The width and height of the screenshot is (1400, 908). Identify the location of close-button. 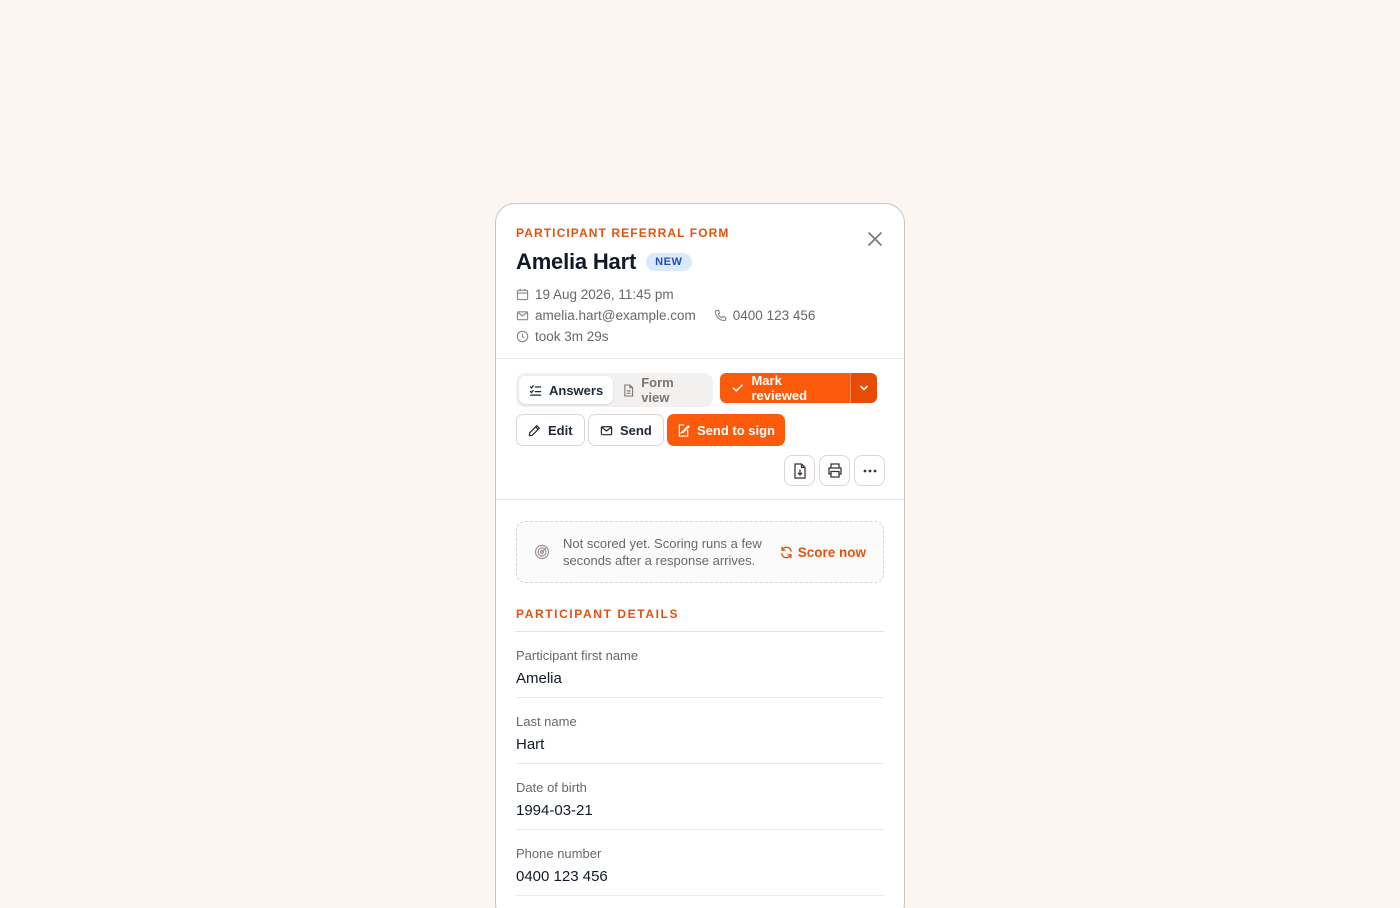
(875, 239).